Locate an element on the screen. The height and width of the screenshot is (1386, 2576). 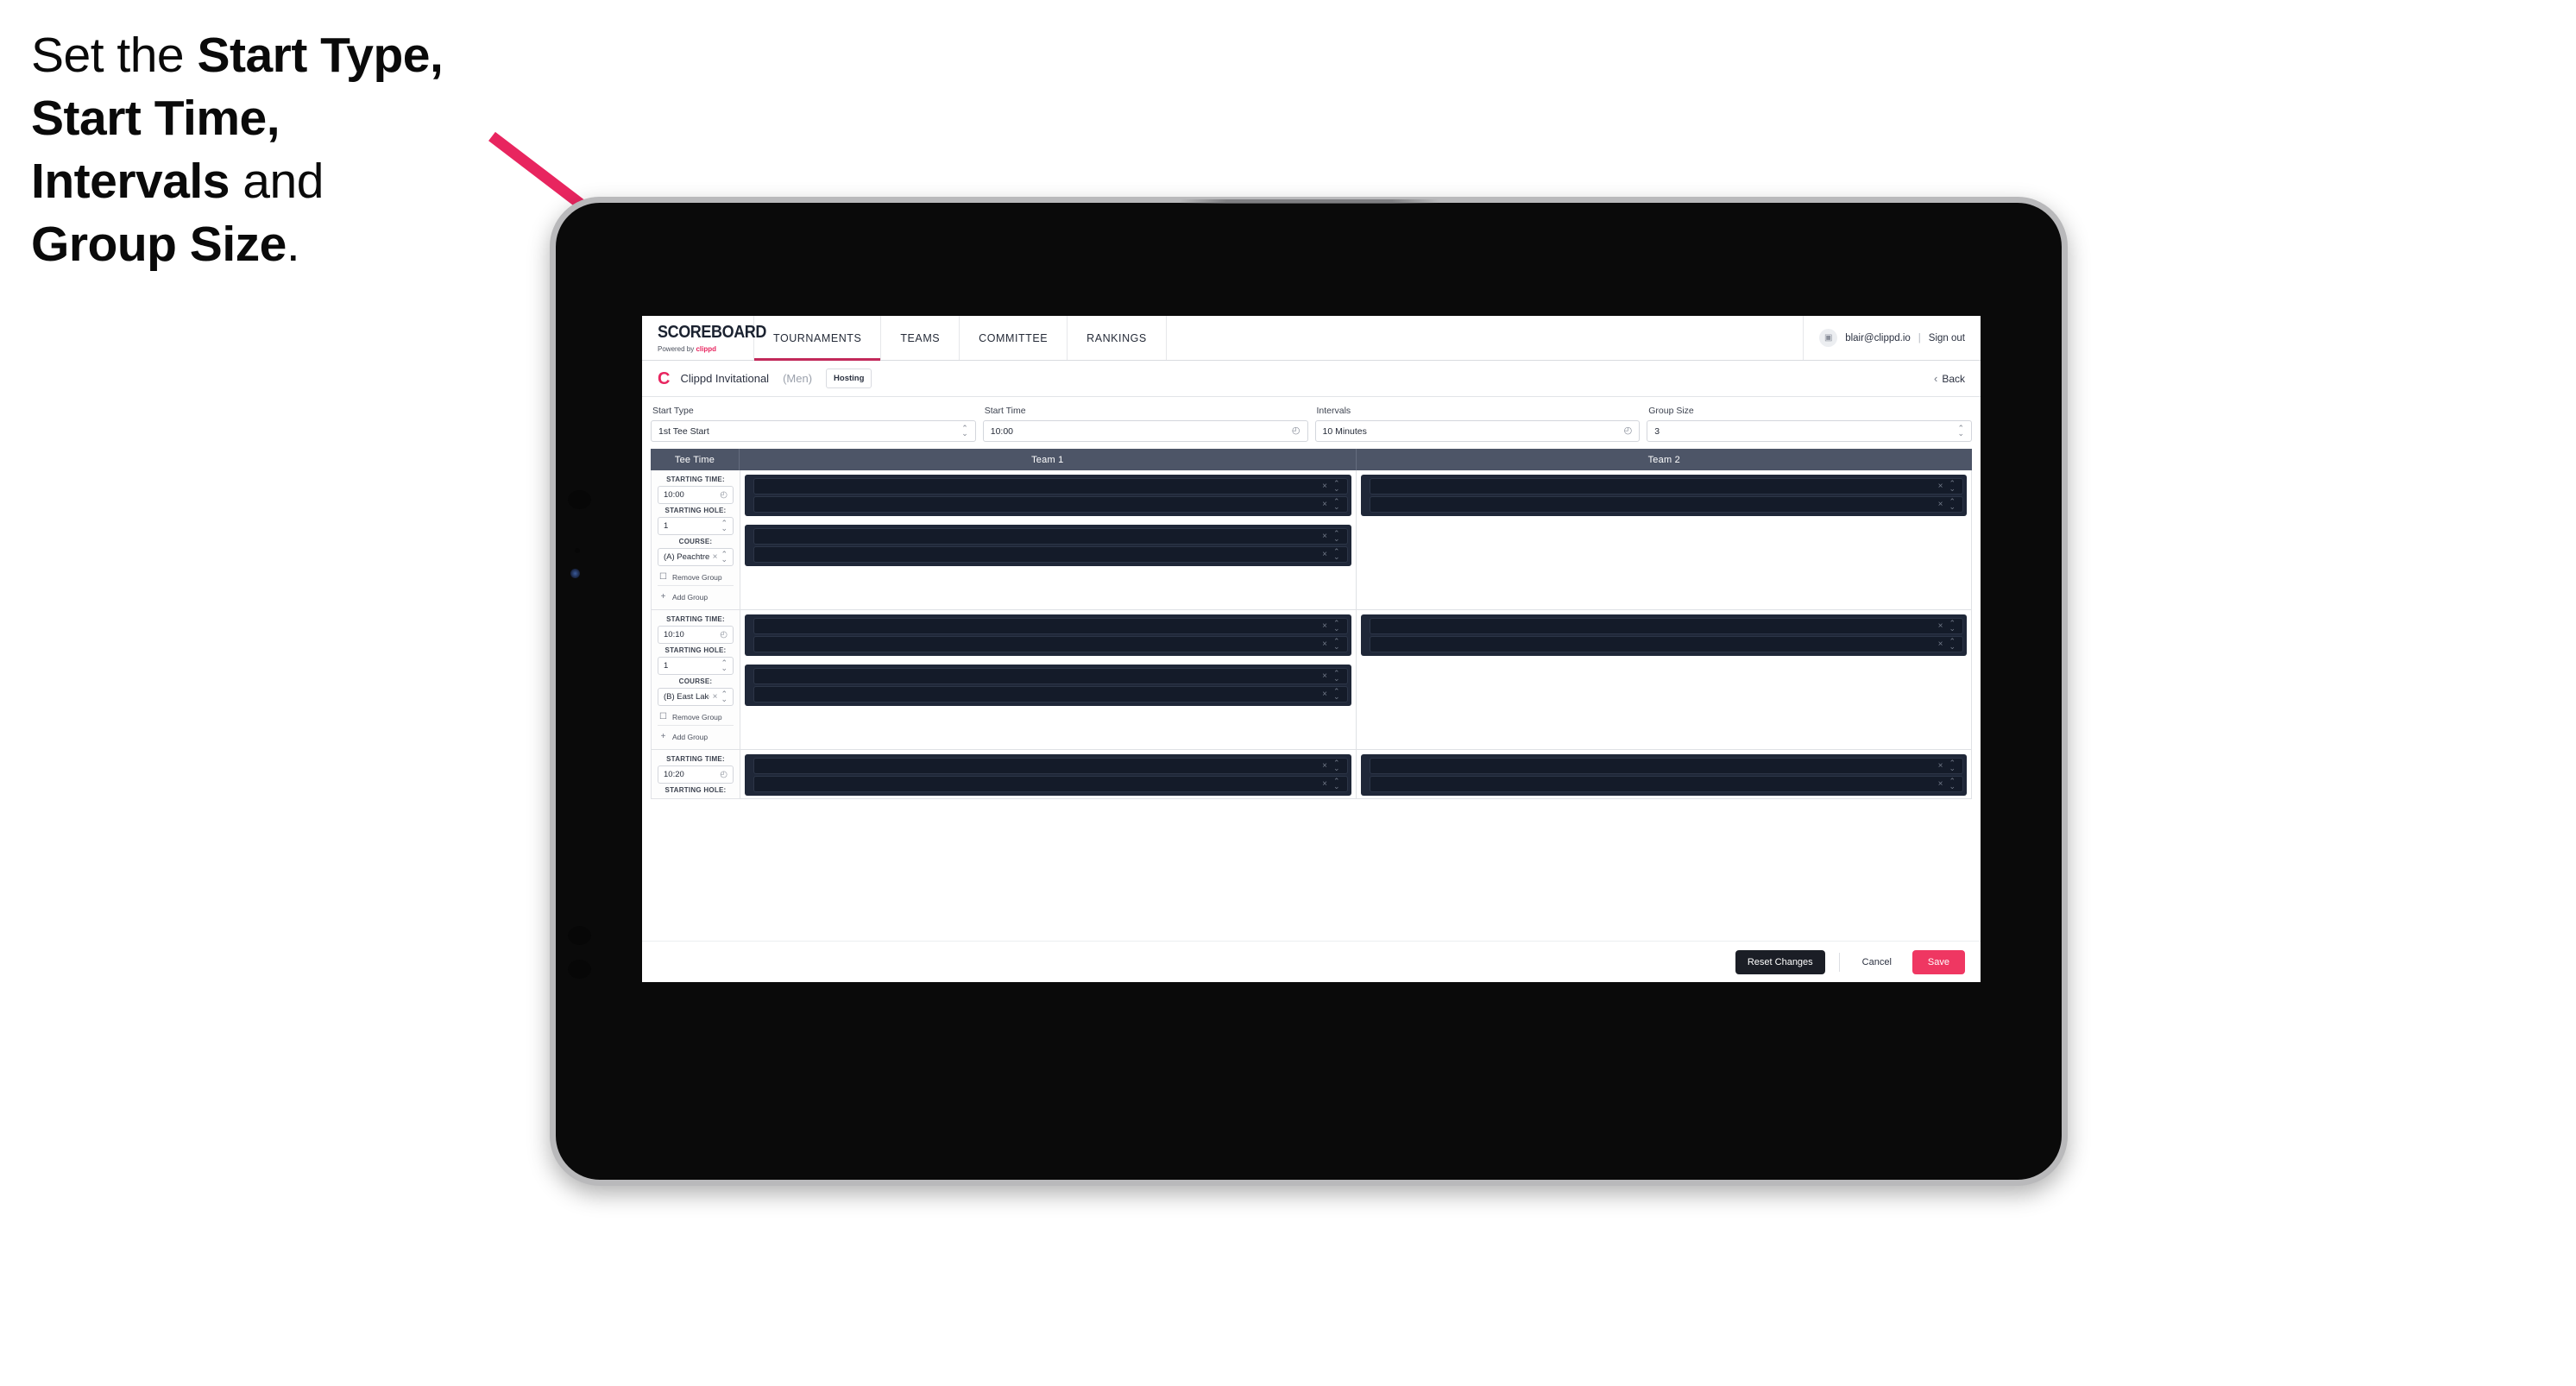
starting-time-input: 10:10 ◴ is located at coordinates (696, 635).